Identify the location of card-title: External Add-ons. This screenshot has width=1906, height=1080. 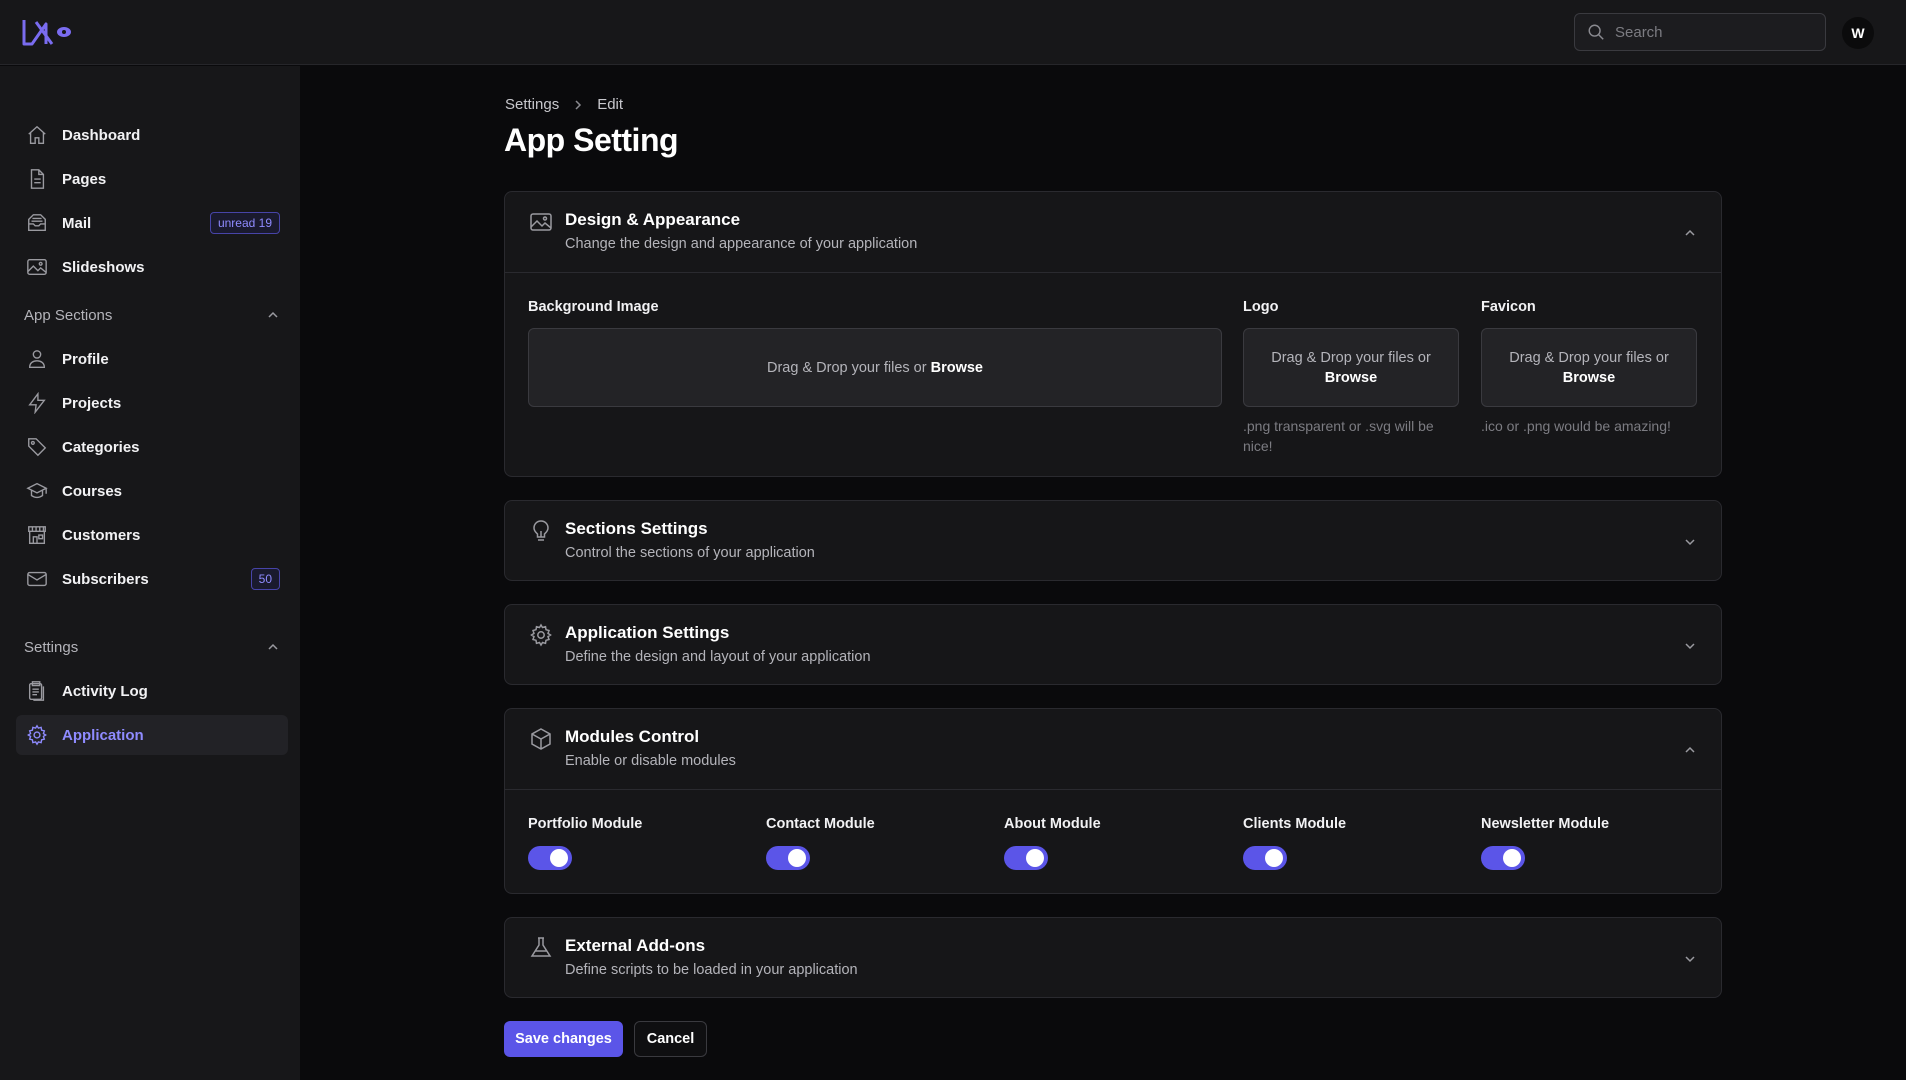
(635, 945).